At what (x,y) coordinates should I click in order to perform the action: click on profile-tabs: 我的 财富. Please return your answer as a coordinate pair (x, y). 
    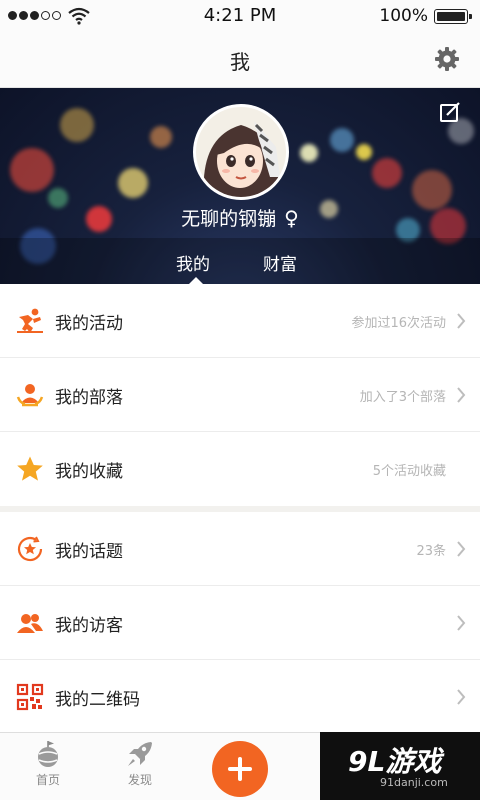
    Looking at the image, I should click on (240, 261).